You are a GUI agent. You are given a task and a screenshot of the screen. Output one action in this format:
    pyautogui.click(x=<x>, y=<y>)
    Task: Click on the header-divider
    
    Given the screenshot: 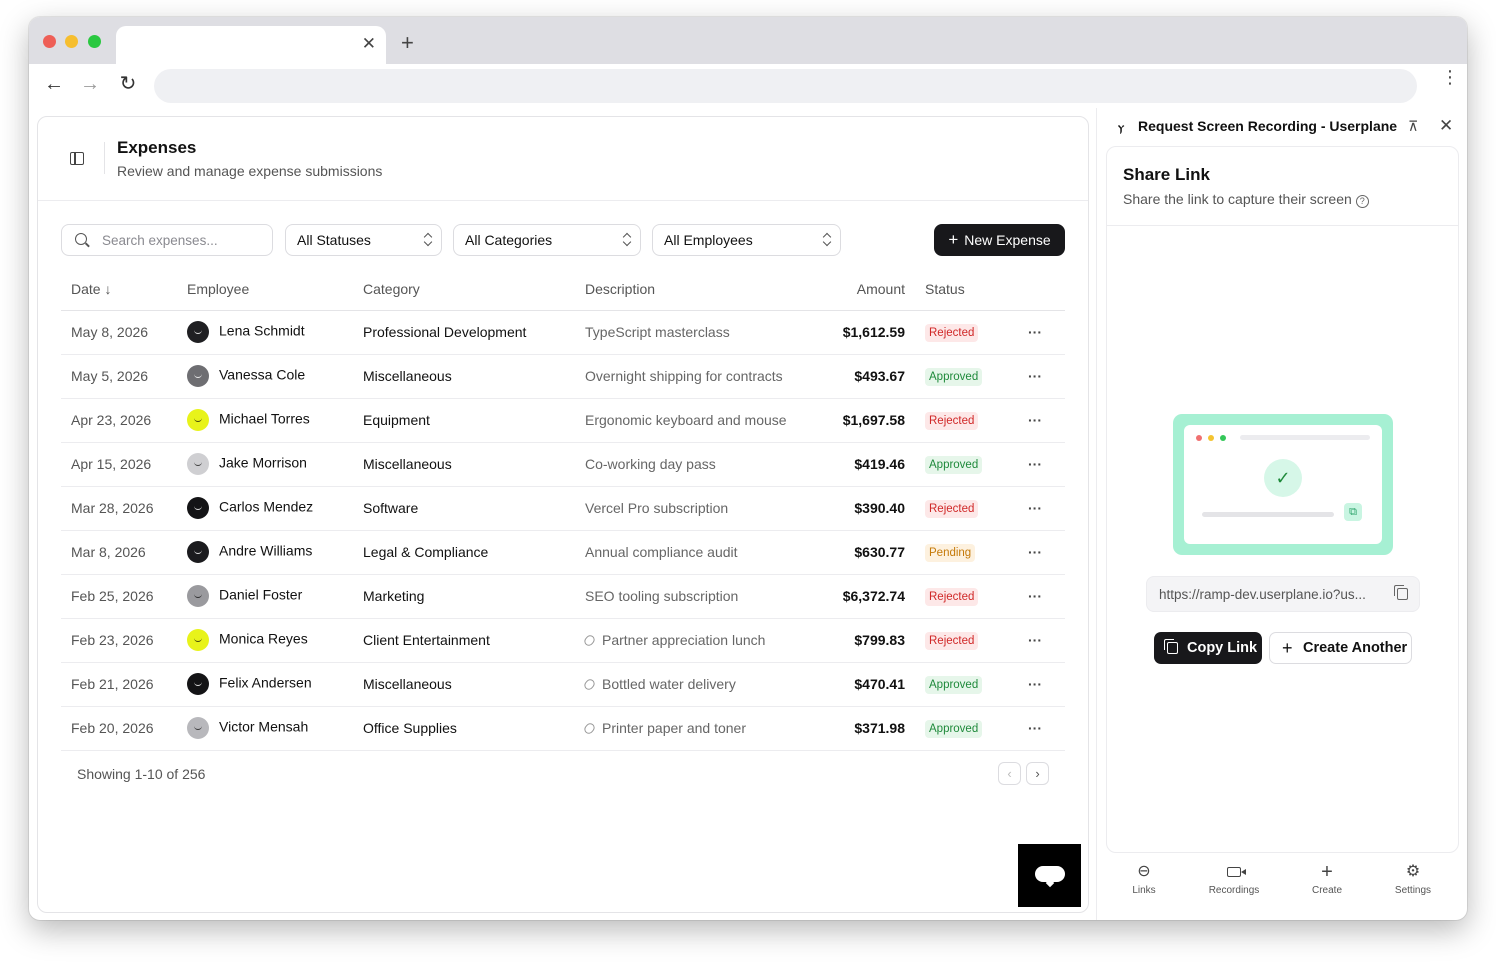 What is the action you would take?
    pyautogui.click(x=104, y=158)
    